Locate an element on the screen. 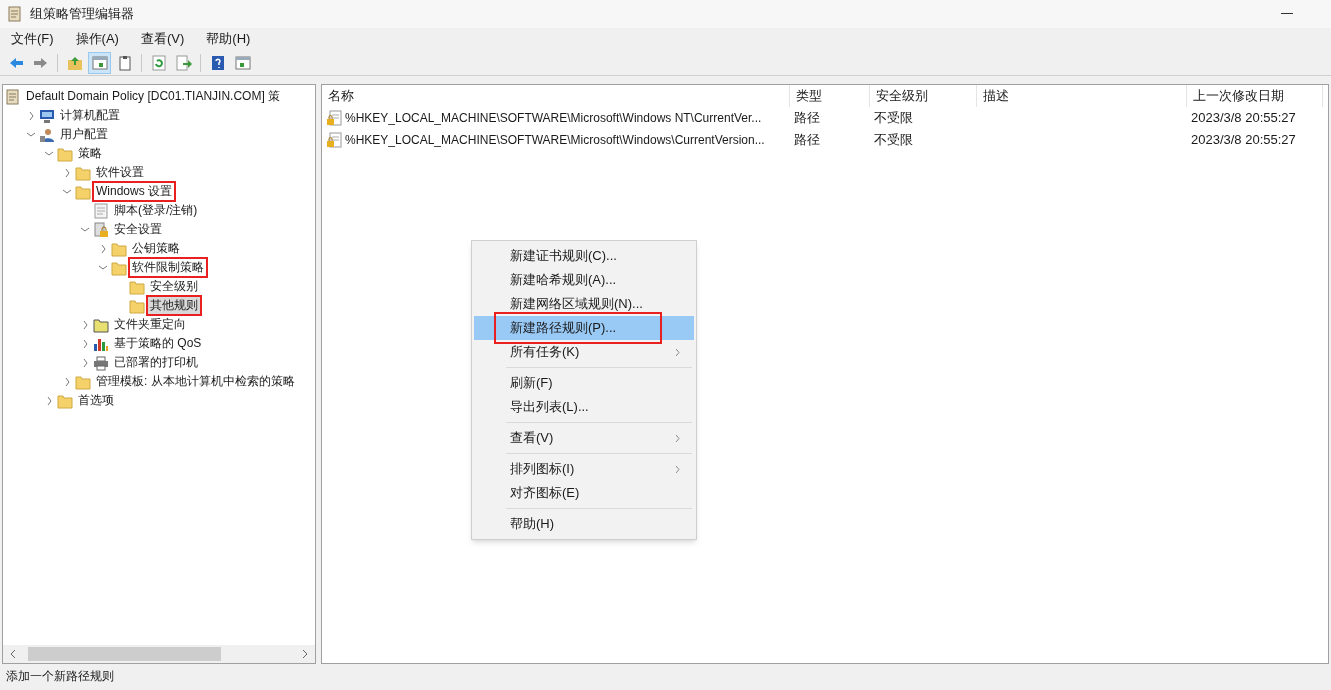 This screenshot has height=690, width=1331. column-header: 描述 is located at coordinates (996, 96).